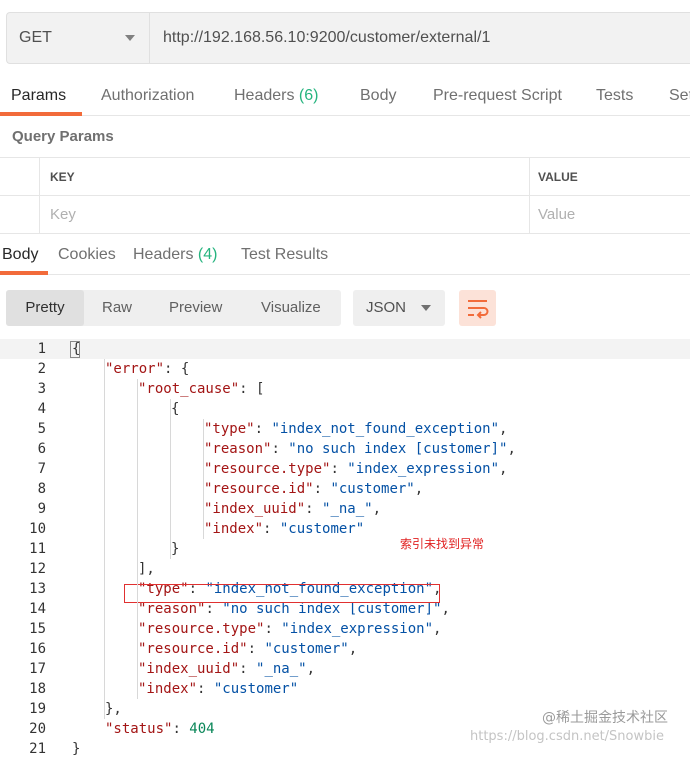 The height and width of the screenshot is (767, 690). I want to click on json-key: "index_uuid", so click(255, 509).